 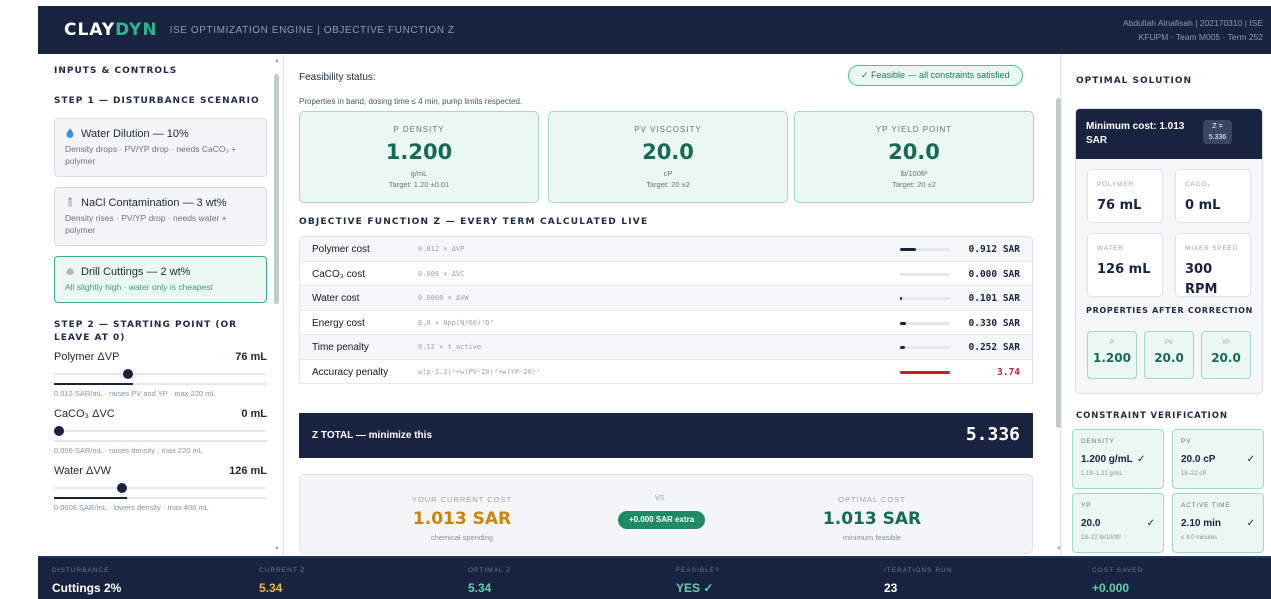 What do you see at coordinates (441, 249) in the screenshot?
I see `term-formula: 0.012 × ΔVP` at bounding box center [441, 249].